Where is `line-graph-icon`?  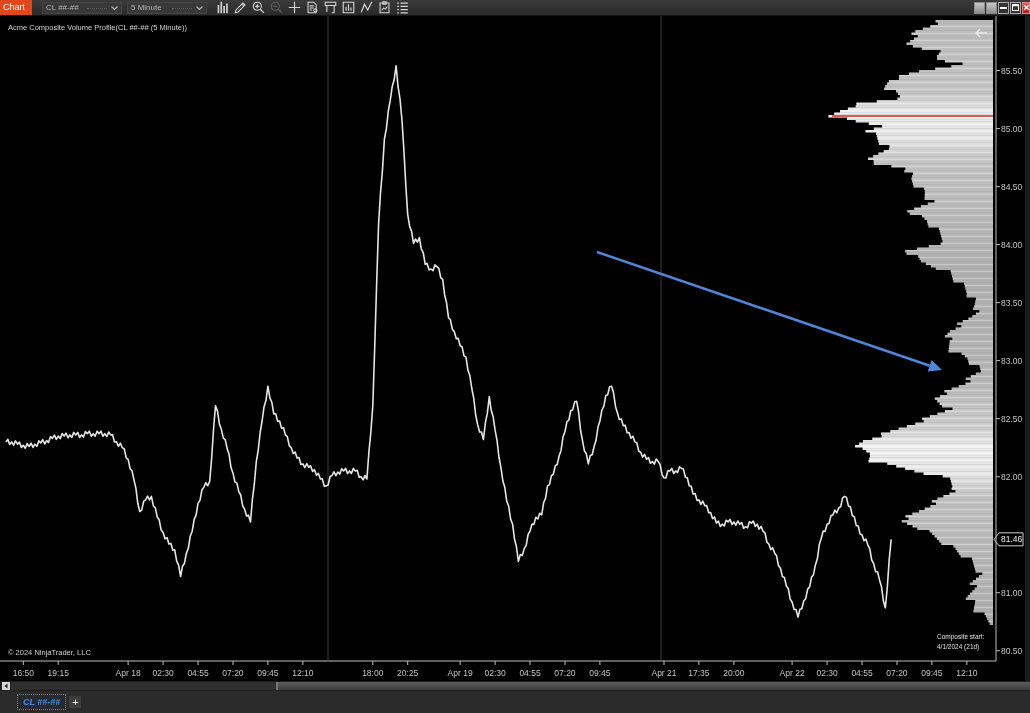 line-graph-icon is located at coordinates (366, 7).